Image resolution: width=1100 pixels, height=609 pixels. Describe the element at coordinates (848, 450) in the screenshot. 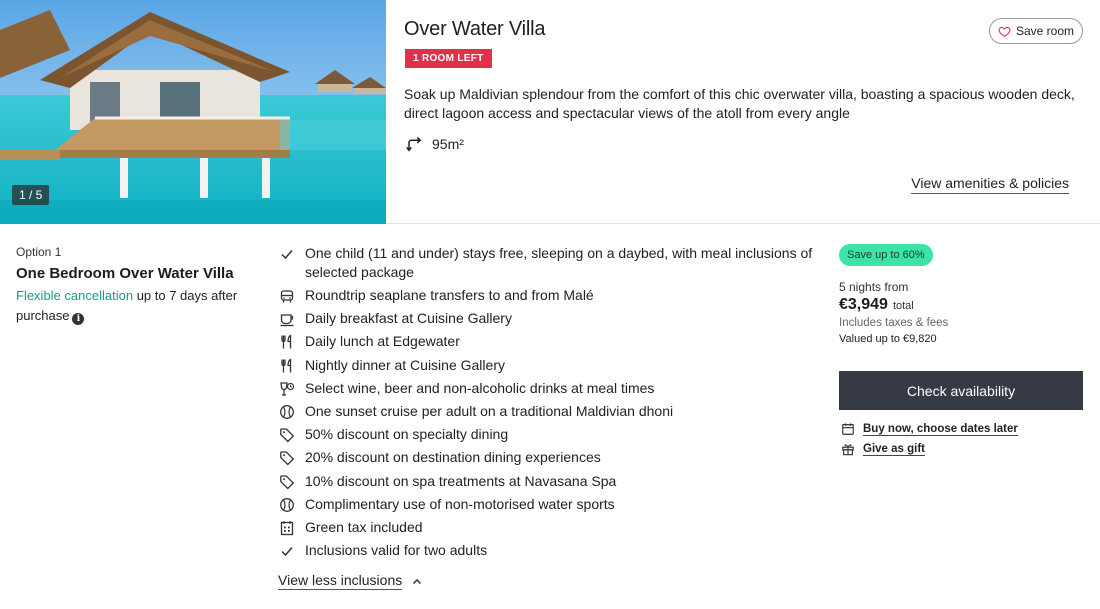

I see `gift-icon` at that location.